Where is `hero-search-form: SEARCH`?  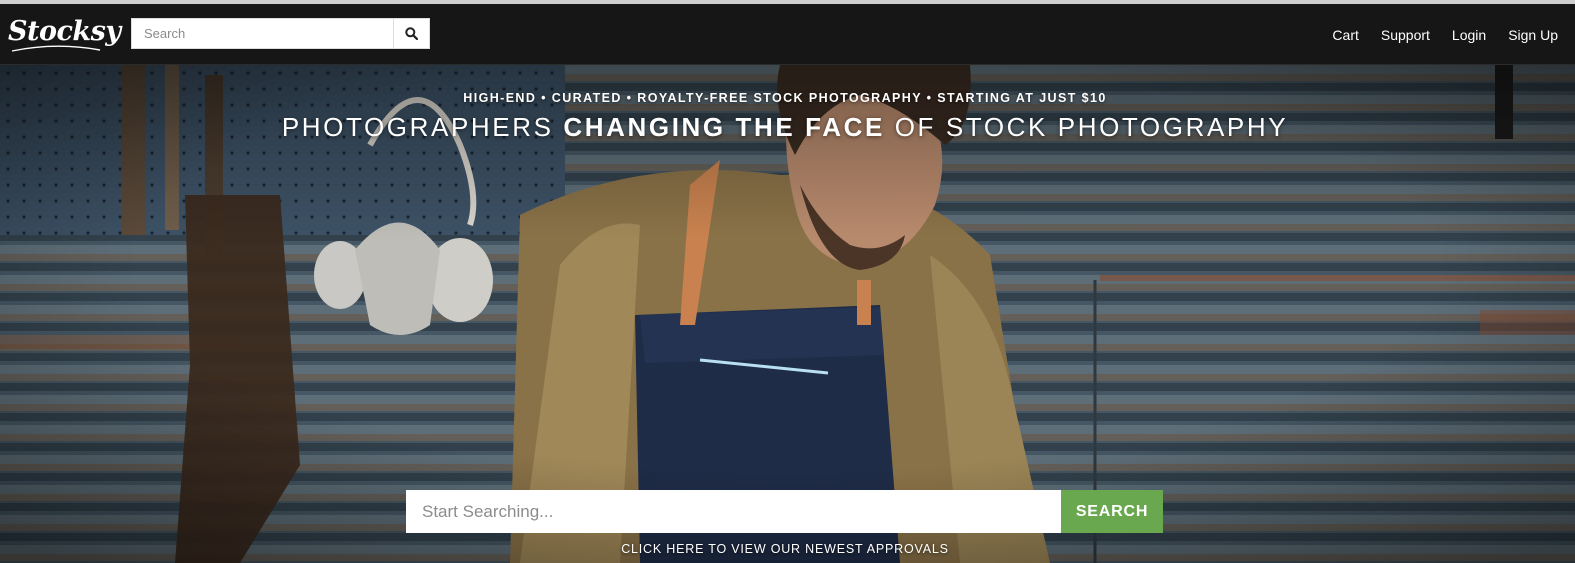
hero-search-form: SEARCH is located at coordinates (784, 511).